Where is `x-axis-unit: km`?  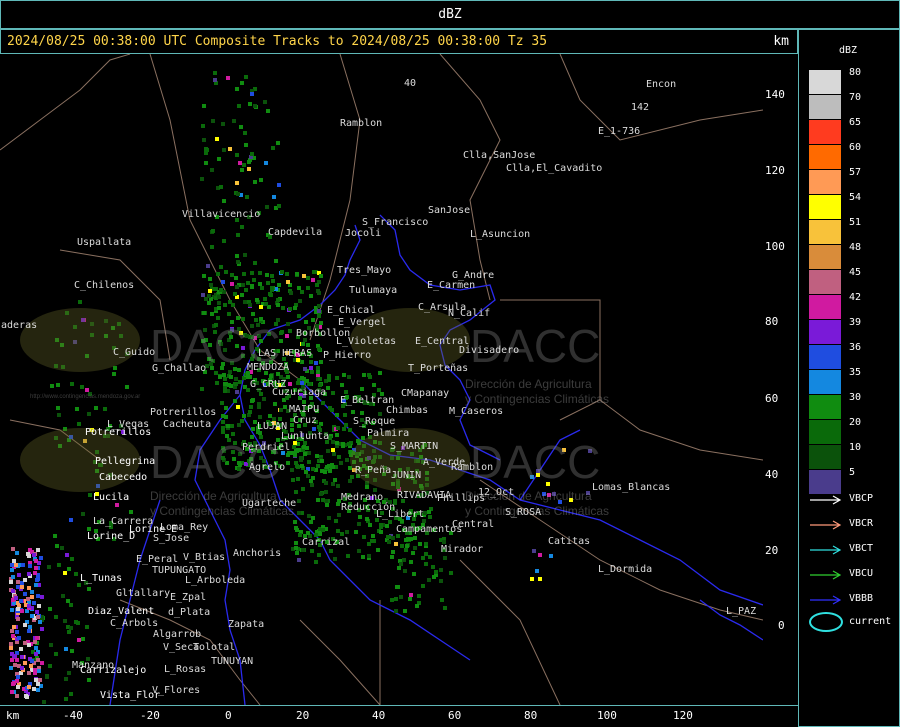
x-axis-unit: km is located at coordinates (13, 715).